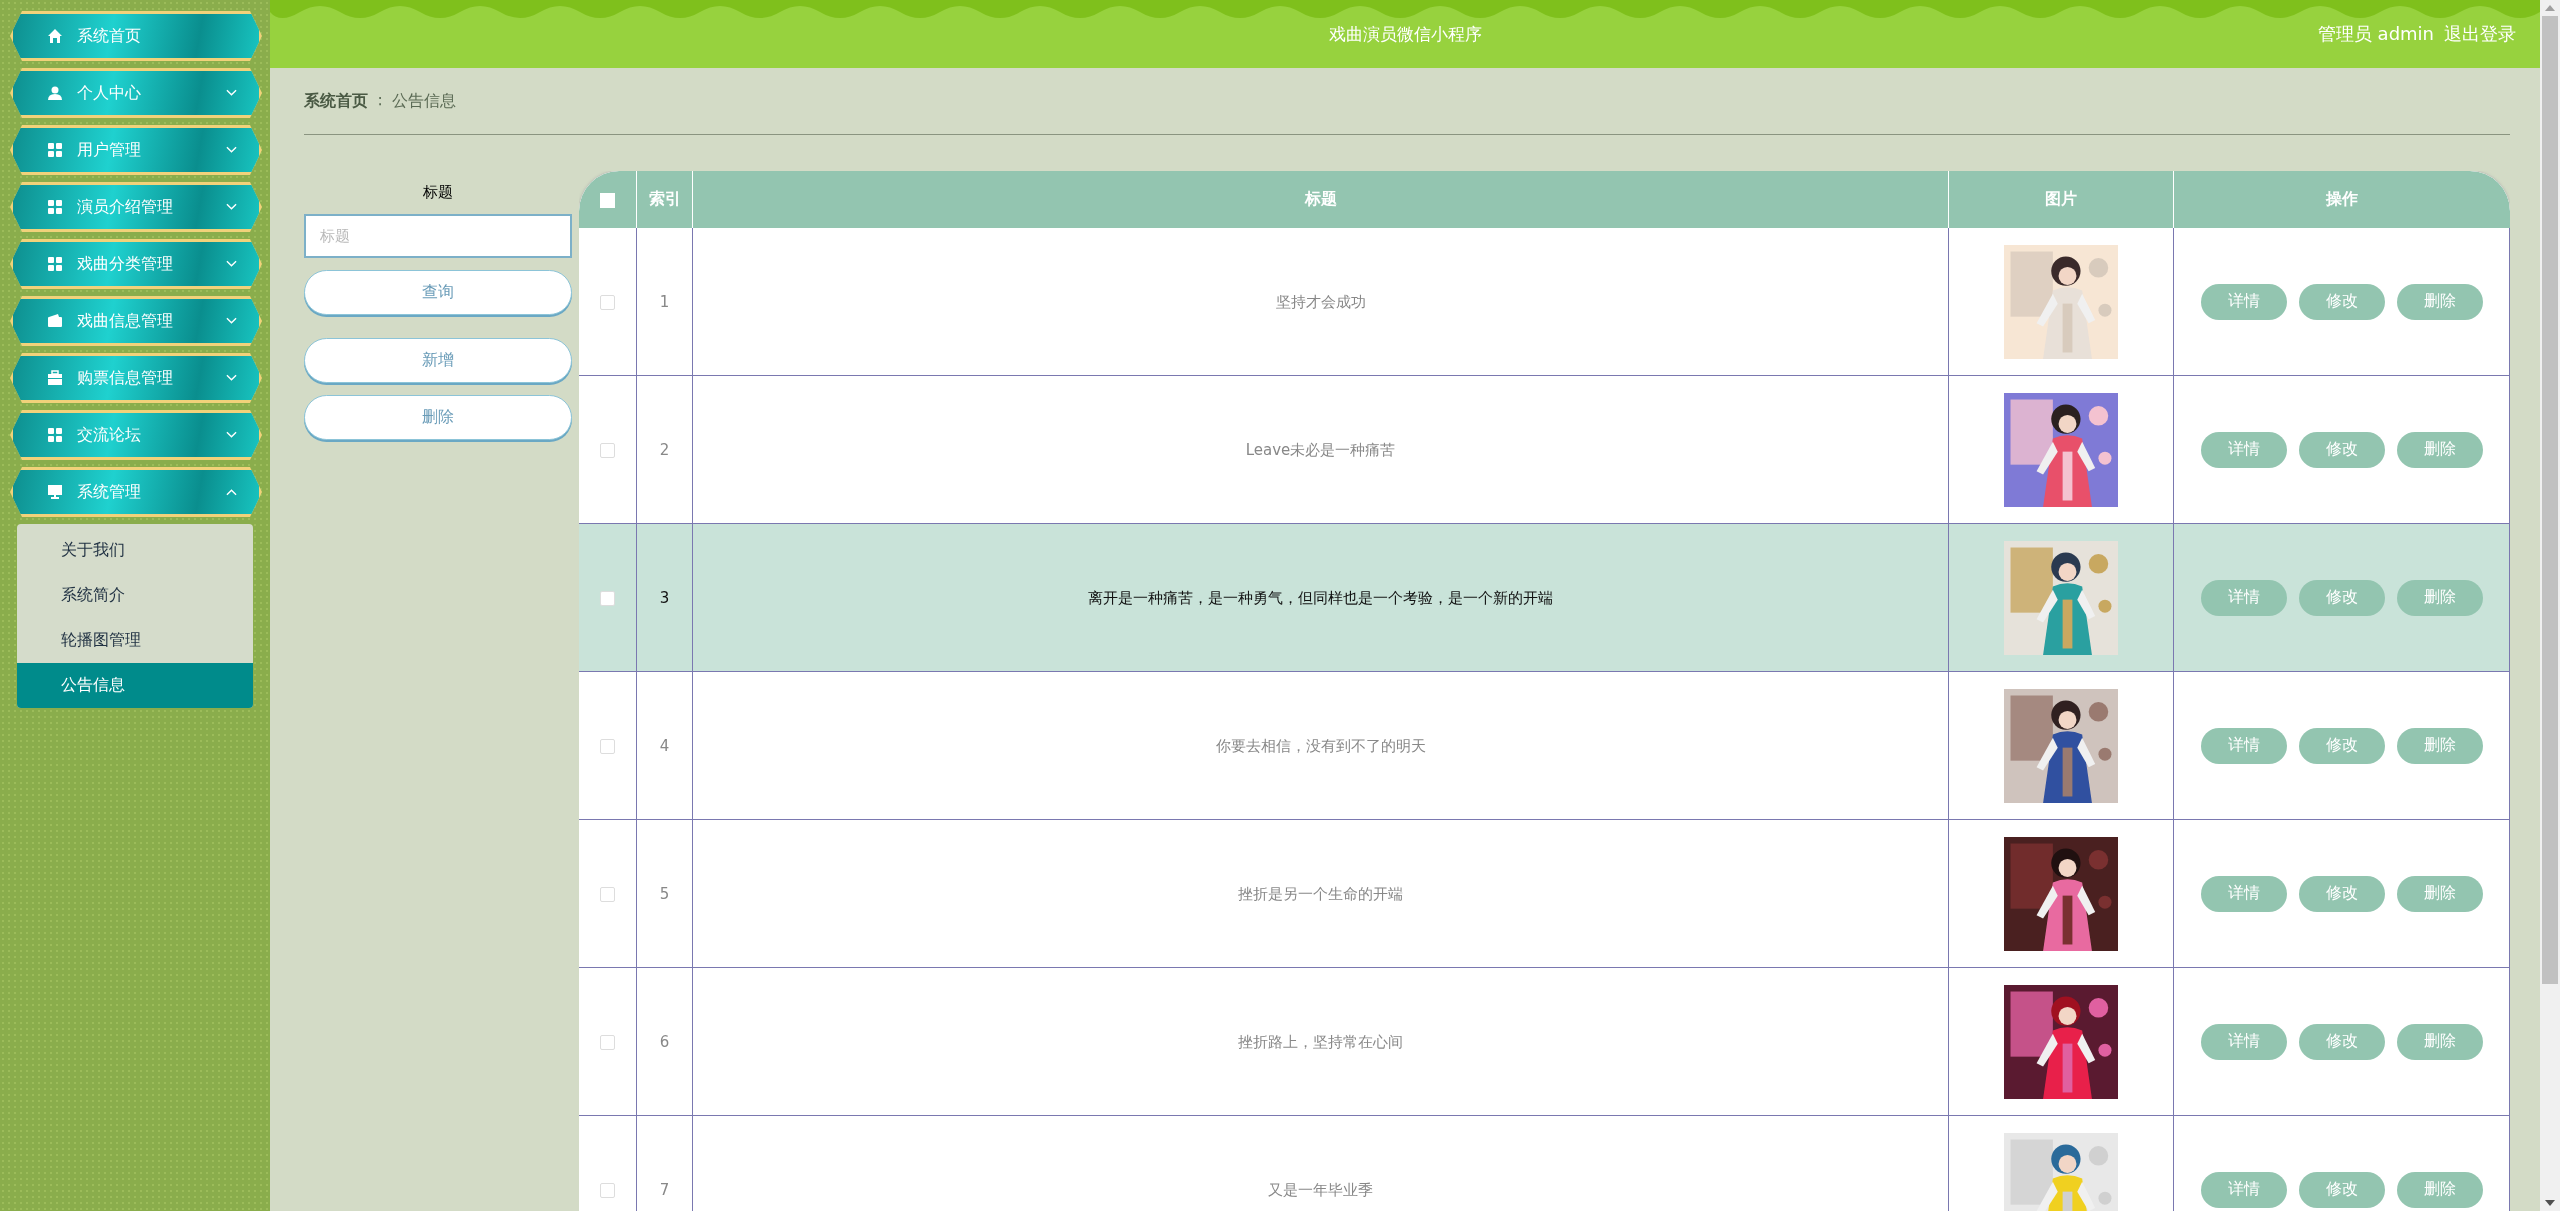 The width and height of the screenshot is (2560, 1211). I want to click on title-cell: 挫折路上，坚持常在心间, so click(1320, 1041).